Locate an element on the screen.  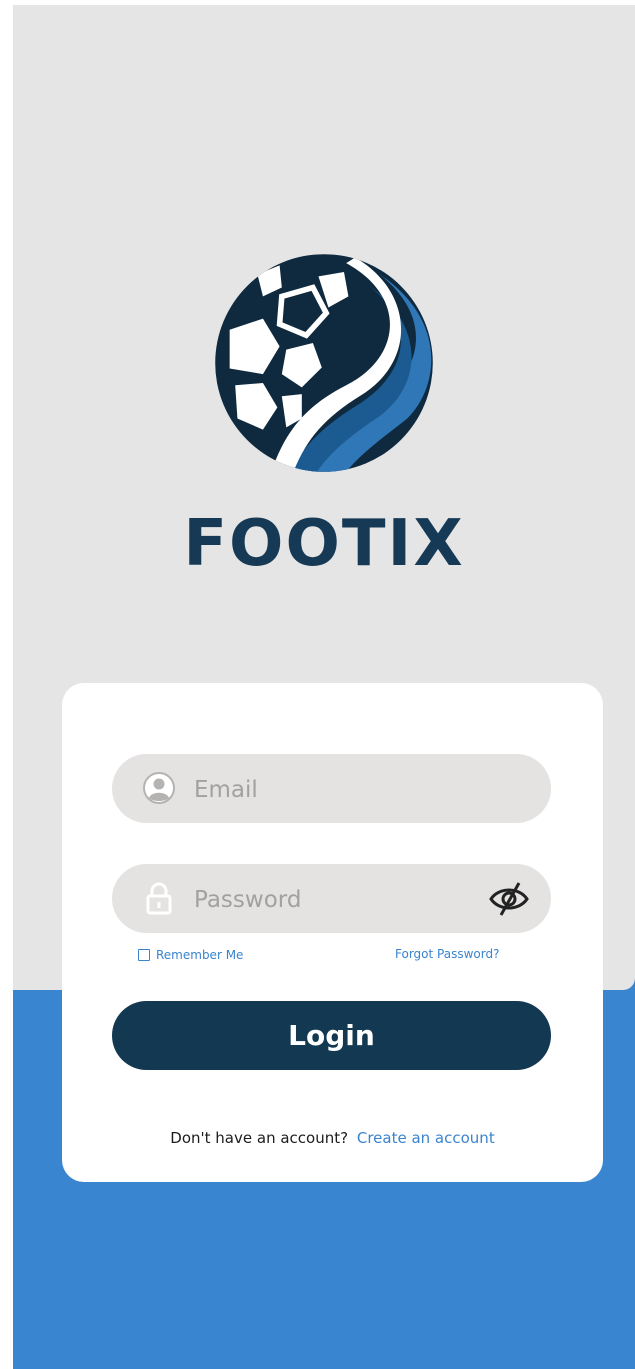
eye-slash-icon is located at coordinates (509, 899).